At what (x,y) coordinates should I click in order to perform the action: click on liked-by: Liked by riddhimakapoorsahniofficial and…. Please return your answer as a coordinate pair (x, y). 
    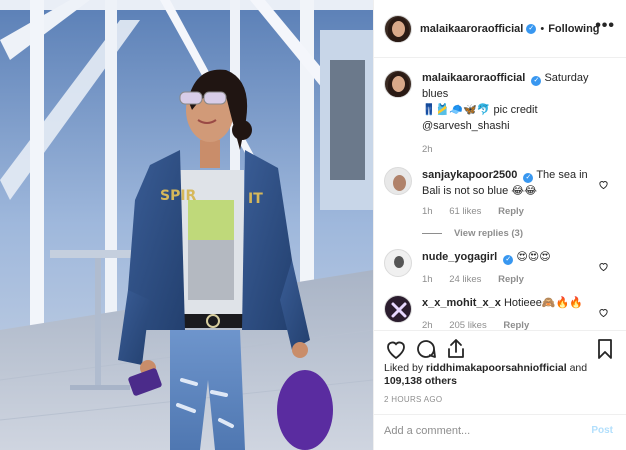
    Looking at the image, I should click on (499, 375).